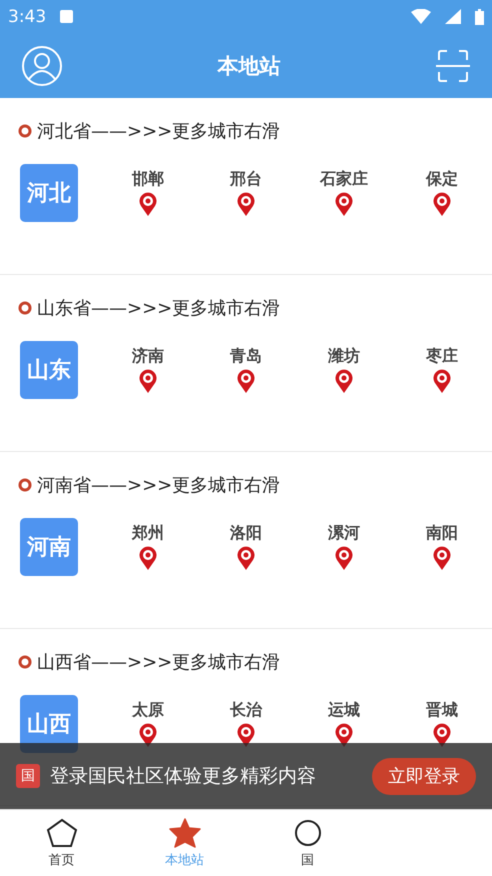 Image resolution: width=492 pixels, height=876 pixels. Describe the element at coordinates (424, 776) in the screenshot. I see `login-button: 立即登录` at that location.